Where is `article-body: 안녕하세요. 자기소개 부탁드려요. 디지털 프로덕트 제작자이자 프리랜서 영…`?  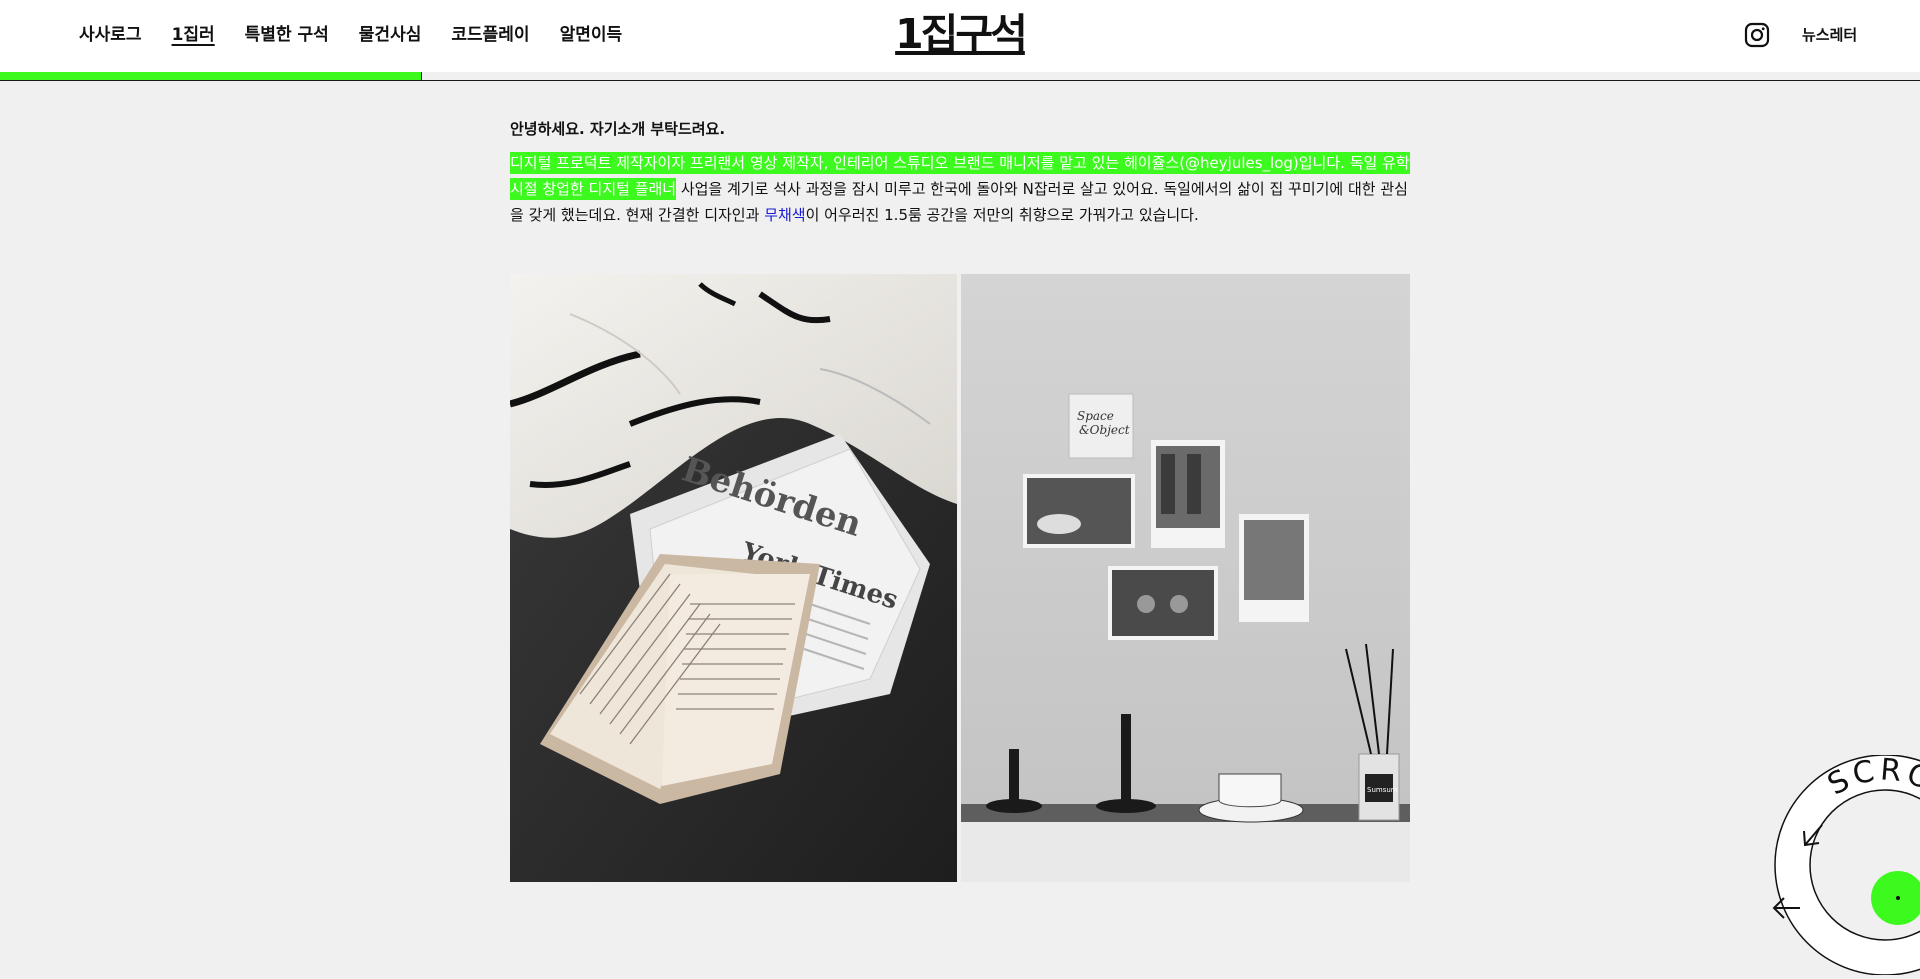 article-body: 안녕하세요. 자기소개 부탁드려요. 디지털 프로덕트 제작자이자 프리랜서 영… is located at coordinates (960, 173).